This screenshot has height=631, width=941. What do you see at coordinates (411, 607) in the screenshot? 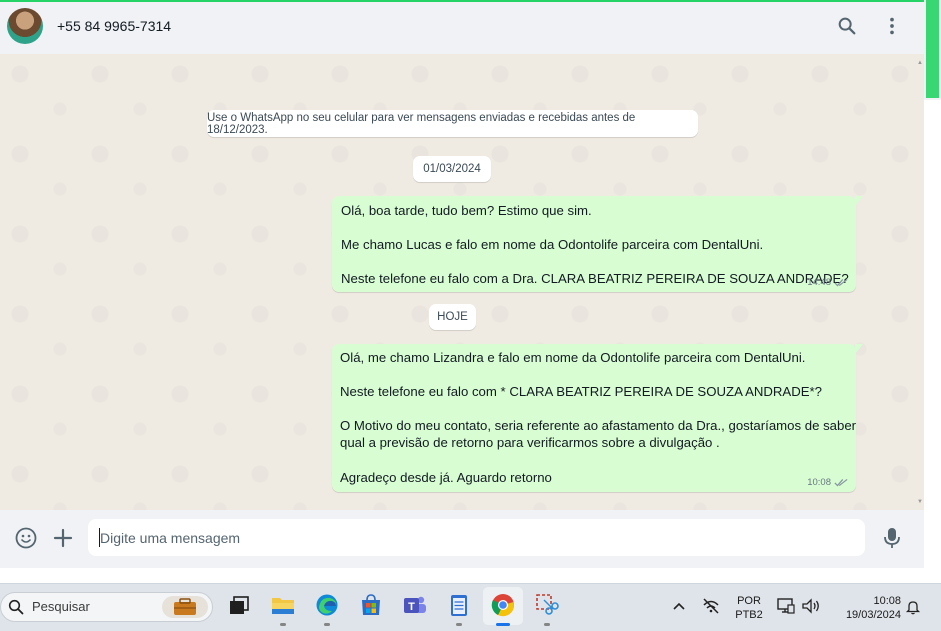
I see `svg-text: T` at bounding box center [411, 607].